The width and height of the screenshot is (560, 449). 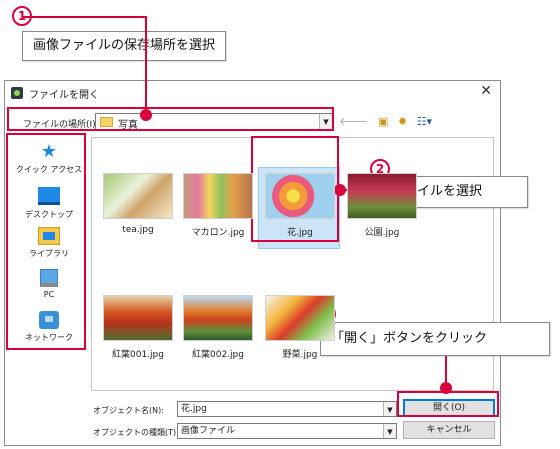 What do you see at coordinates (435, 339) in the screenshot?
I see `step-3-callout: 「開く」ボタンをクリック` at bounding box center [435, 339].